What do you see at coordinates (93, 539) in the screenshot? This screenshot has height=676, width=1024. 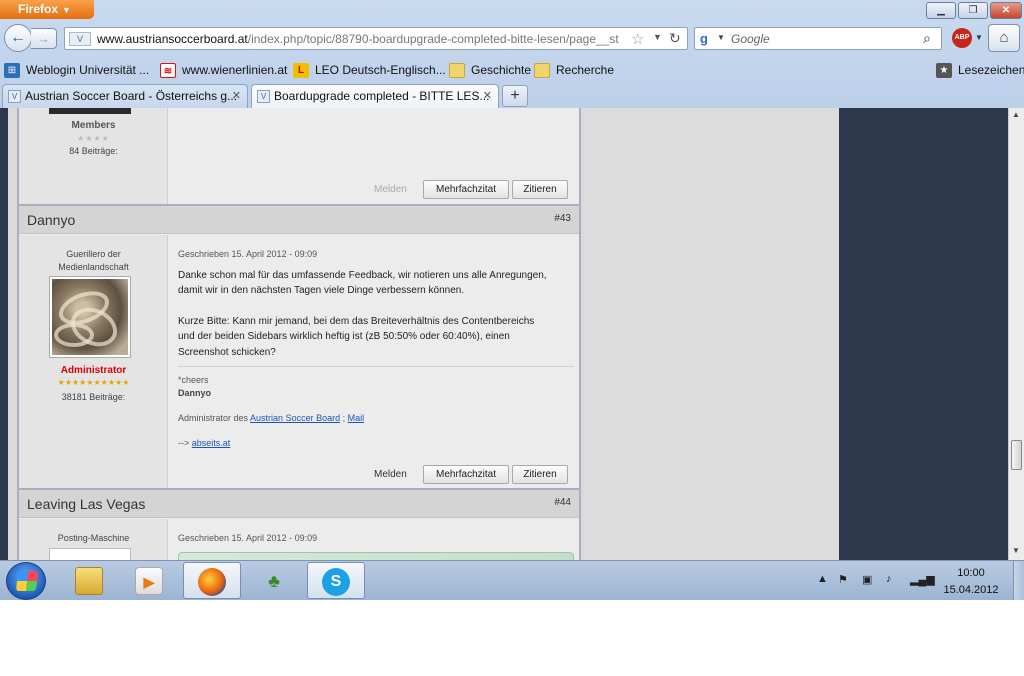 I see `post-author-panel: Posting-Maschine` at bounding box center [93, 539].